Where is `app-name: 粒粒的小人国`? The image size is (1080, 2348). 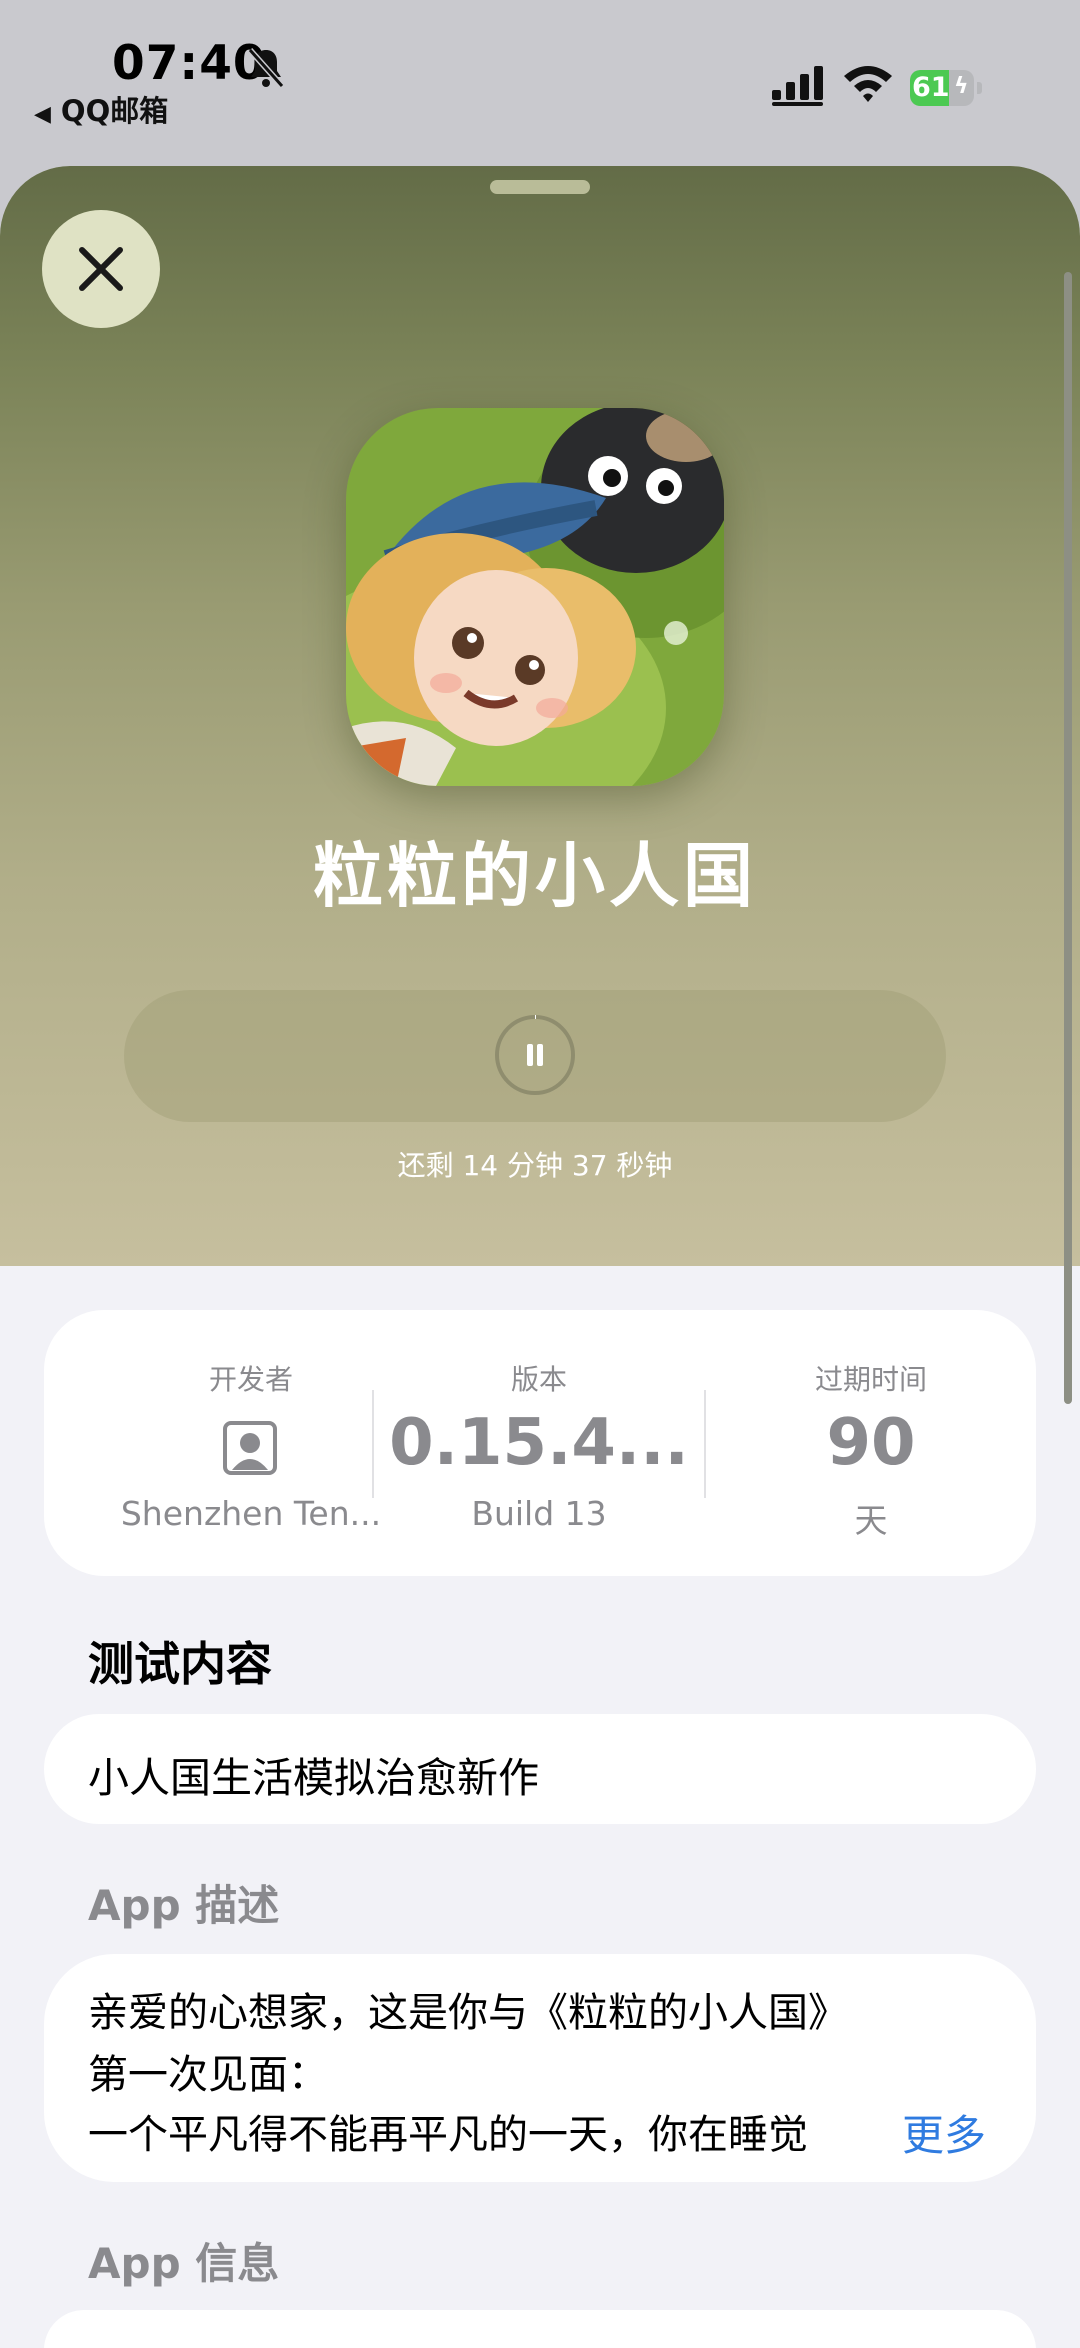
app-name: 粒粒的小人国 is located at coordinates (535, 876).